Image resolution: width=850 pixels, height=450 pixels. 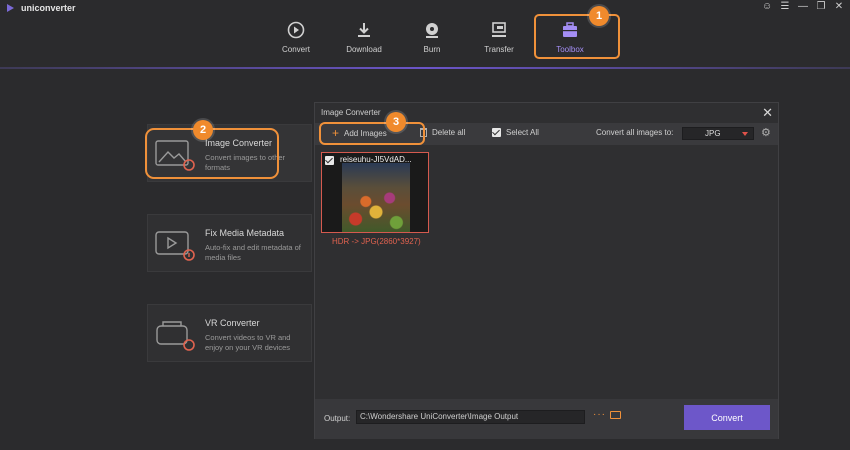 What do you see at coordinates (839, 7) in the screenshot?
I see `close-icon: ✕` at bounding box center [839, 7].